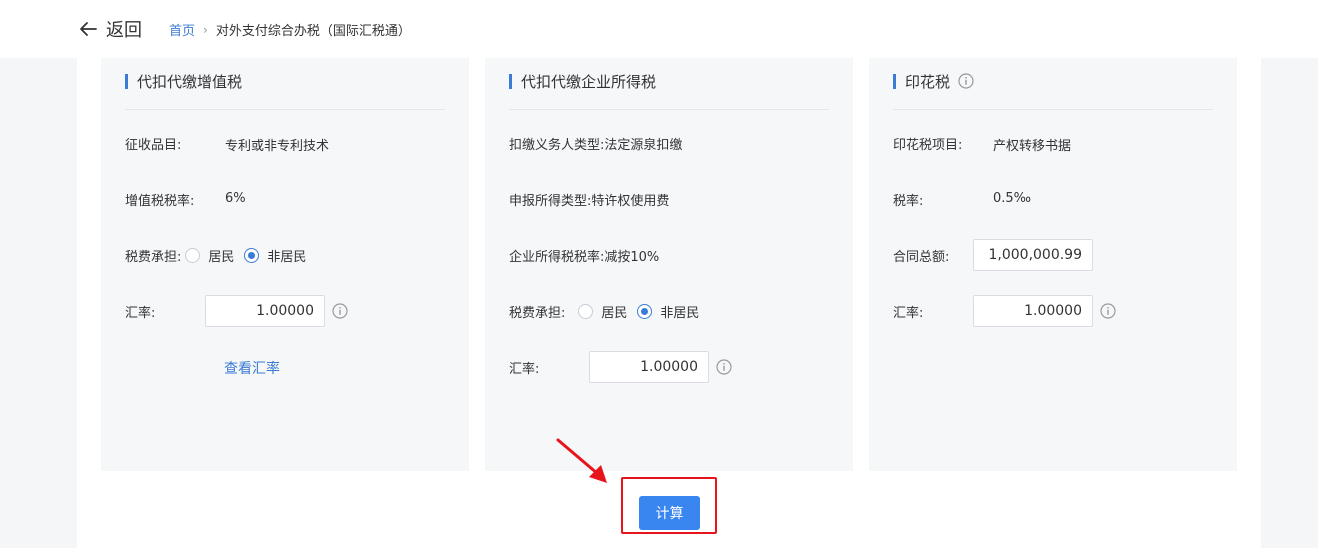 The image size is (1318, 548). I want to click on vat-item-label: 征收品目:, so click(153, 145).